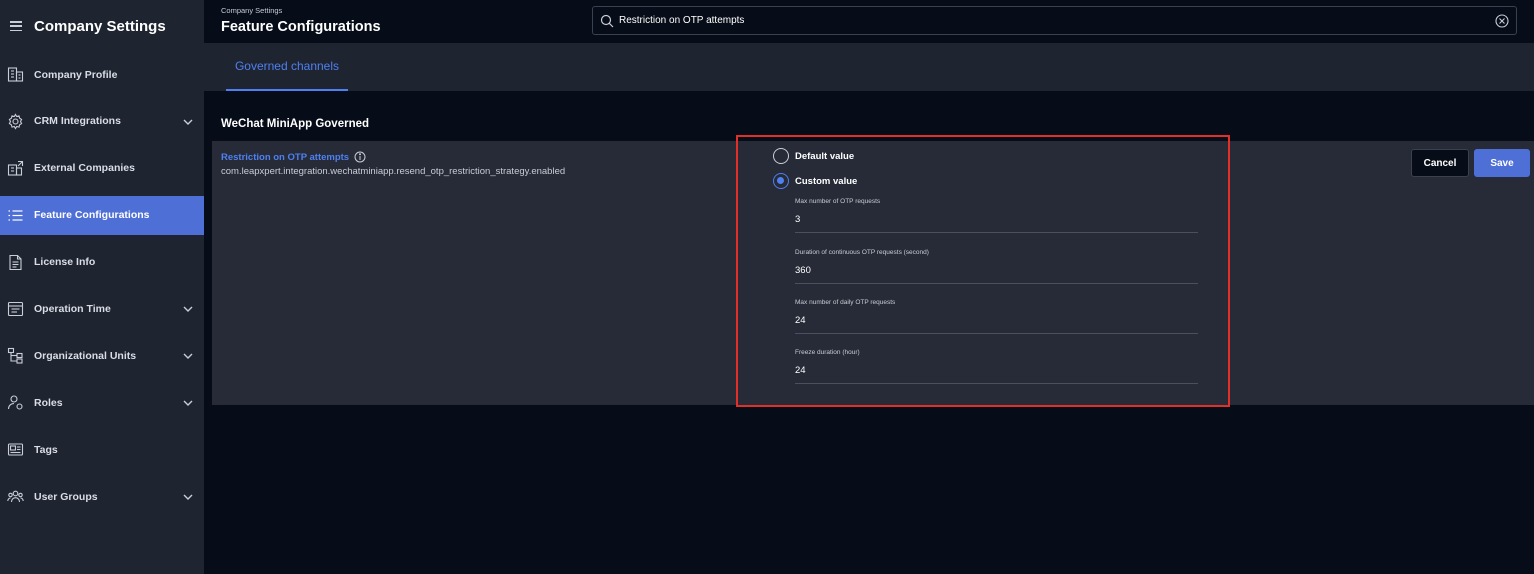 Image resolution: width=1534 pixels, height=574 pixels. Describe the element at coordinates (15, 262) in the screenshot. I see `document-icon` at that location.